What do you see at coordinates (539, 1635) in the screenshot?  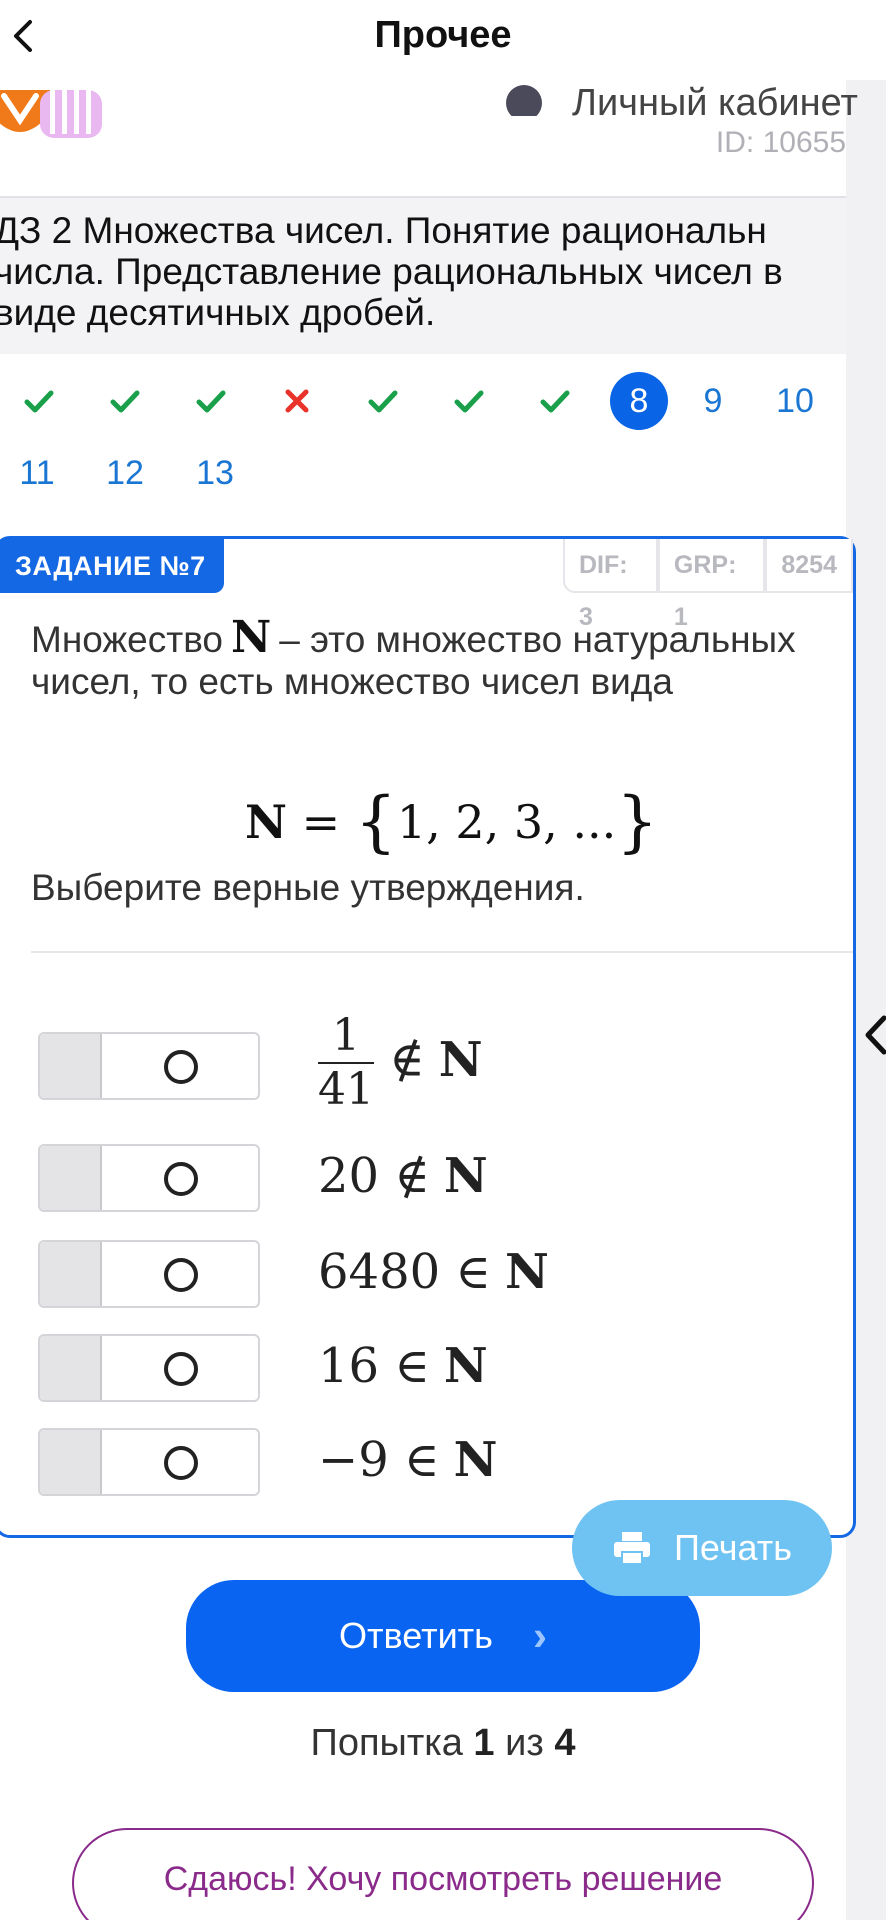 I see `chevron-right-icon: ›` at bounding box center [539, 1635].